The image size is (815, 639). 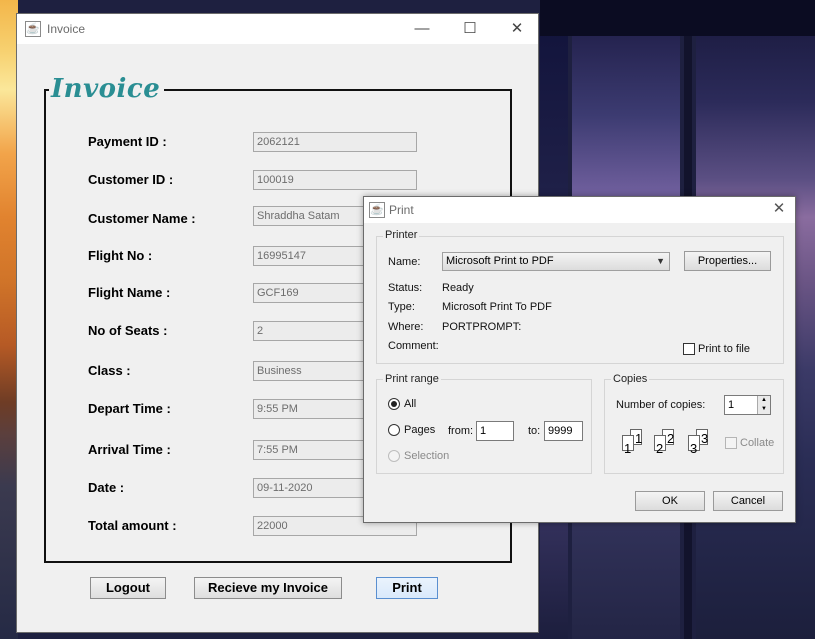 I want to click on where-label: Where:, so click(x=406, y=327).